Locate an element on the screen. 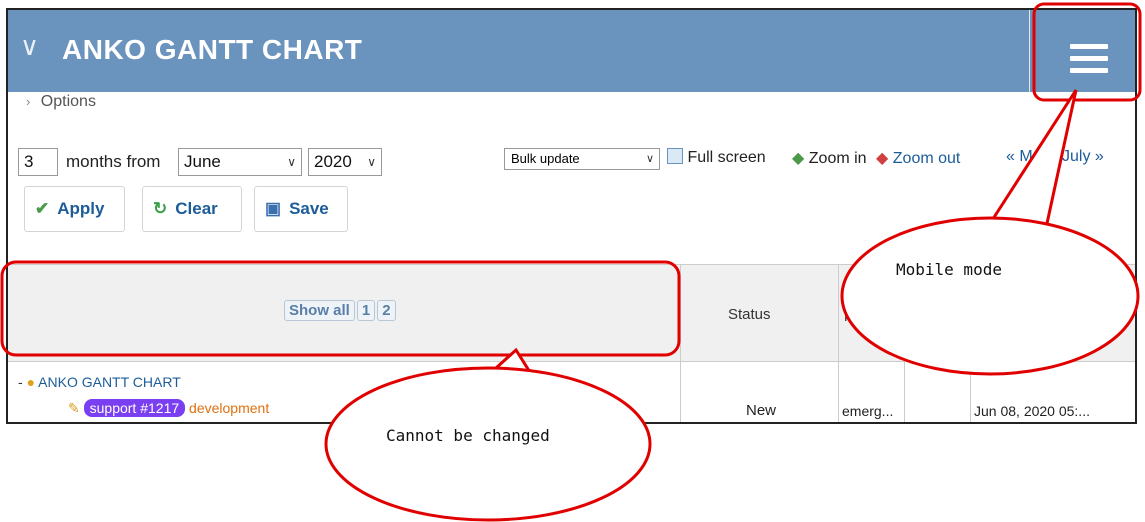 The width and height of the screenshot is (1145, 522). months-input: 3 is located at coordinates (38, 162).